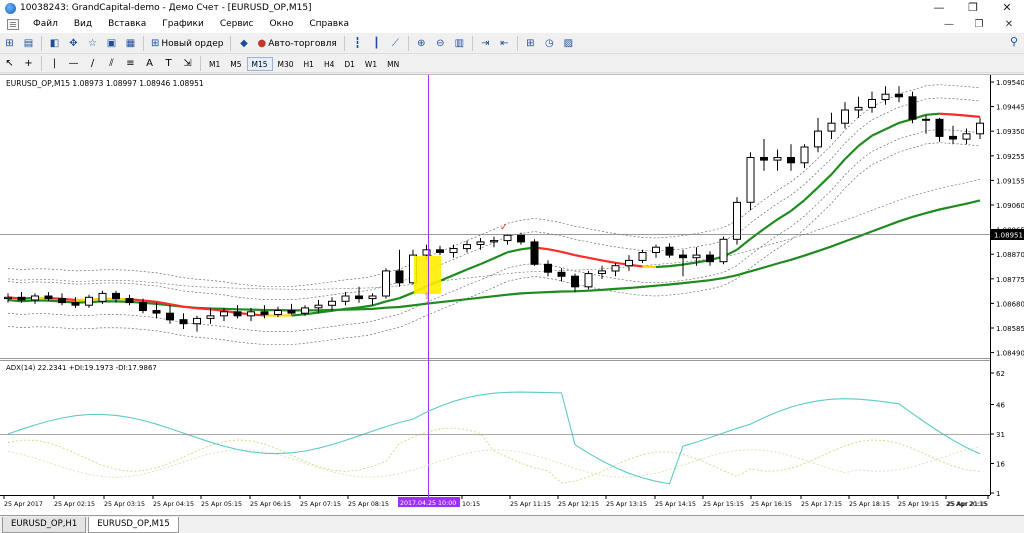 The image size is (1024, 533). I want to click on tile-windows-icon: ▥, so click(459, 44).